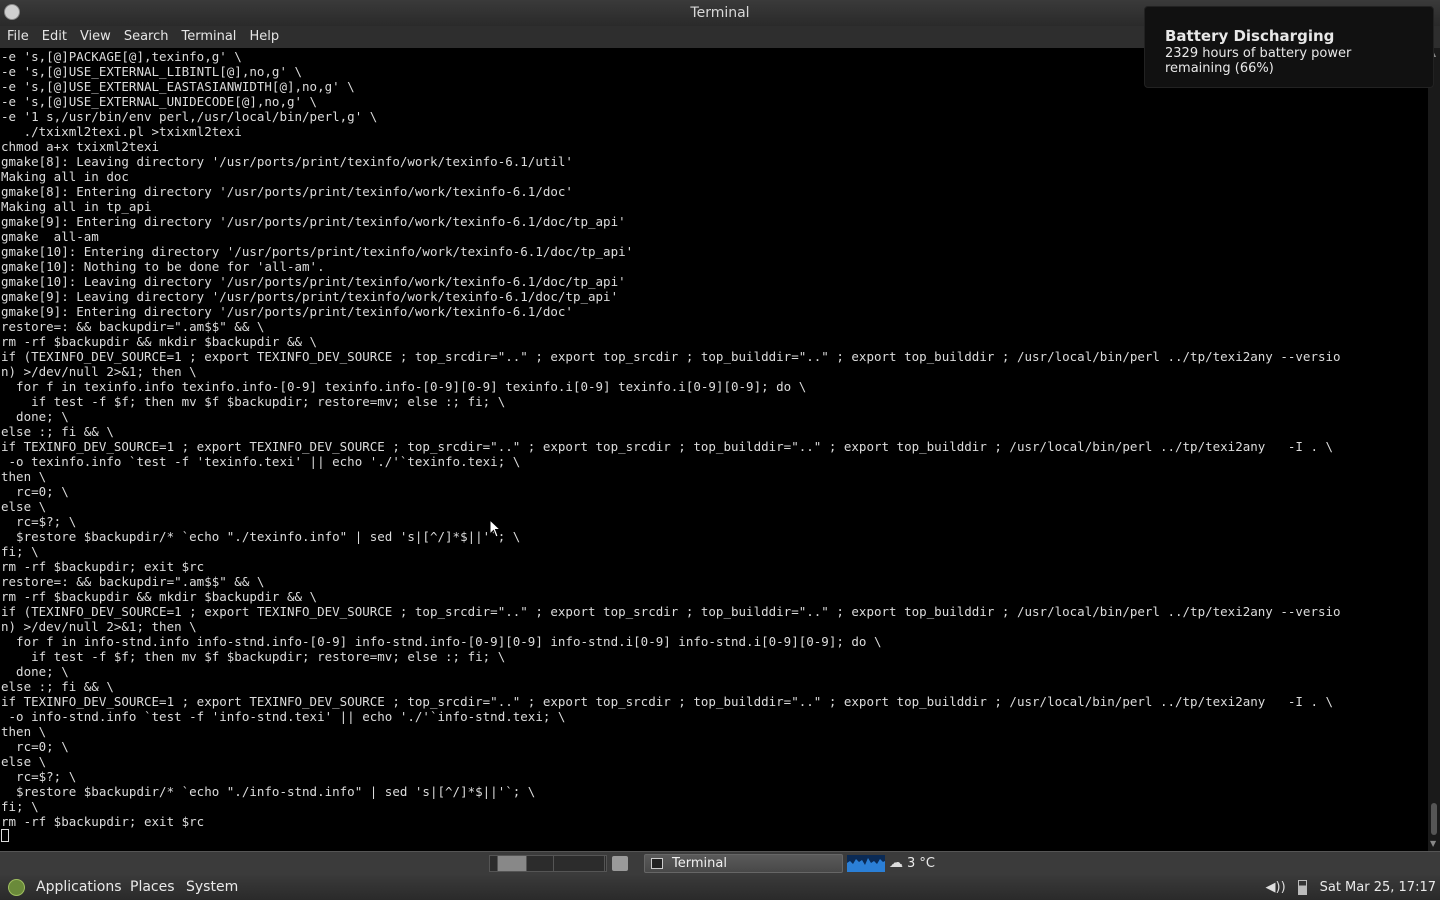 The width and height of the screenshot is (1440, 900). I want to click on volume-icon: ◀)), so click(1276, 887).